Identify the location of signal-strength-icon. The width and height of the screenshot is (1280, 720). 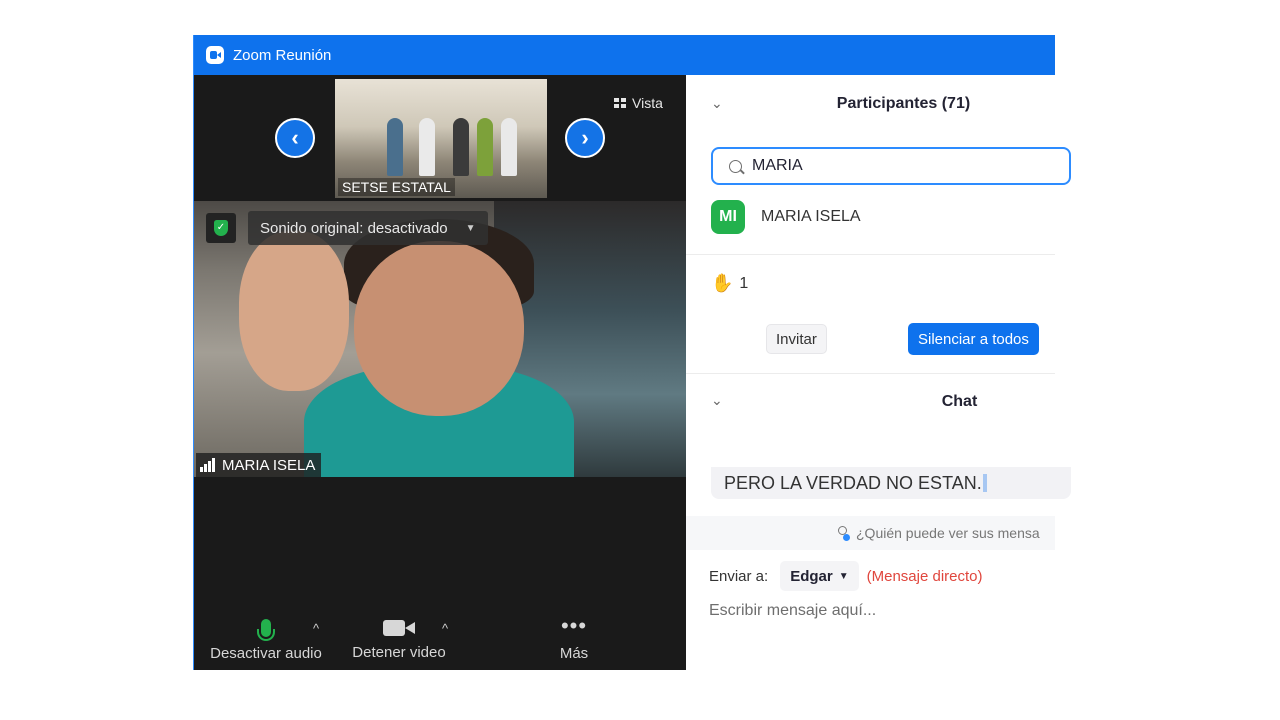
(208, 465).